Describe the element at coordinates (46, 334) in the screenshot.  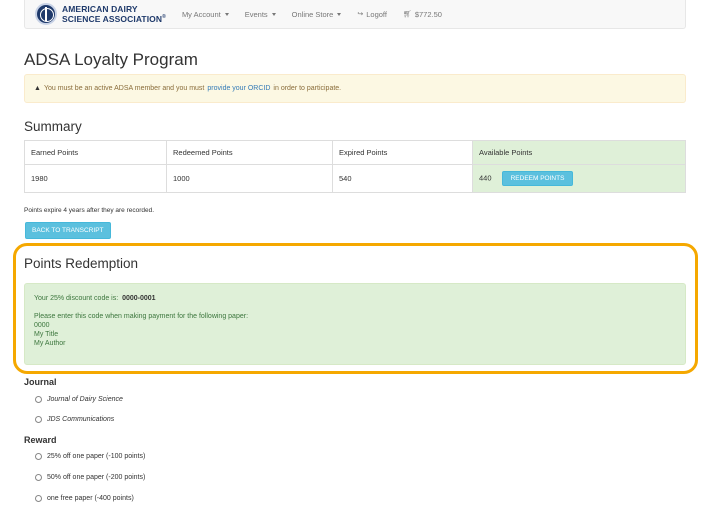
I see `paper-title: My Title` at that location.